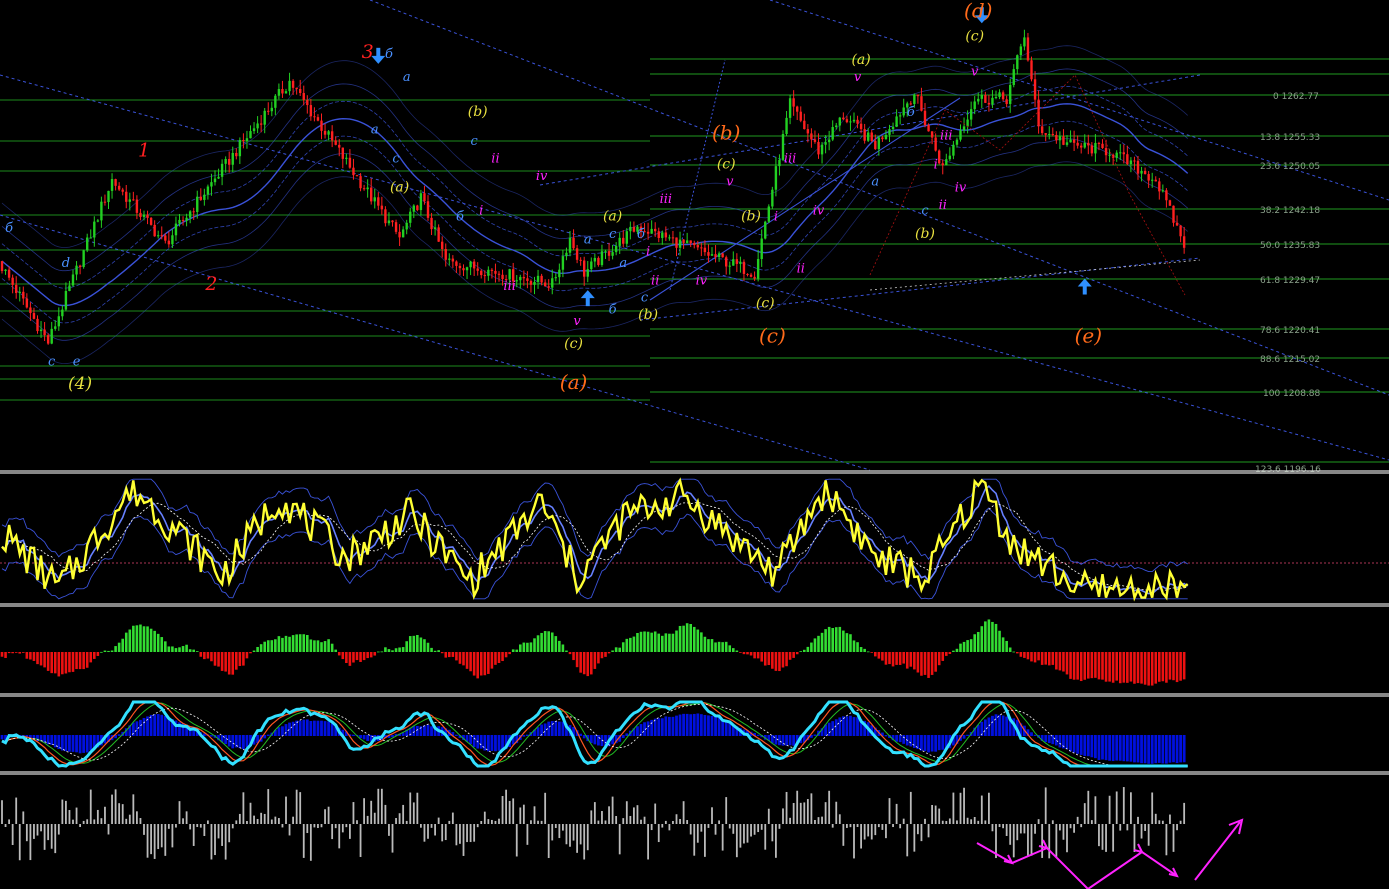 This screenshot has height=889, width=1389. Describe the element at coordinates (978, 11) in the screenshot. I see `wave-label: (d)` at that location.